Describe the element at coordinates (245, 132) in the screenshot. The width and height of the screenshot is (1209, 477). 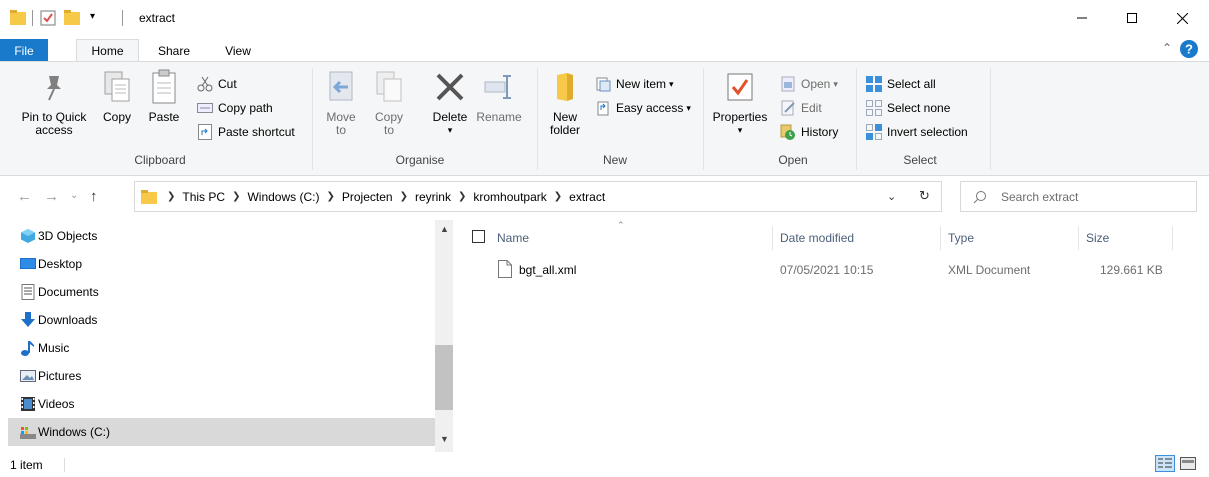
I see `paste-shortcut-button: Paste shortcut` at that location.